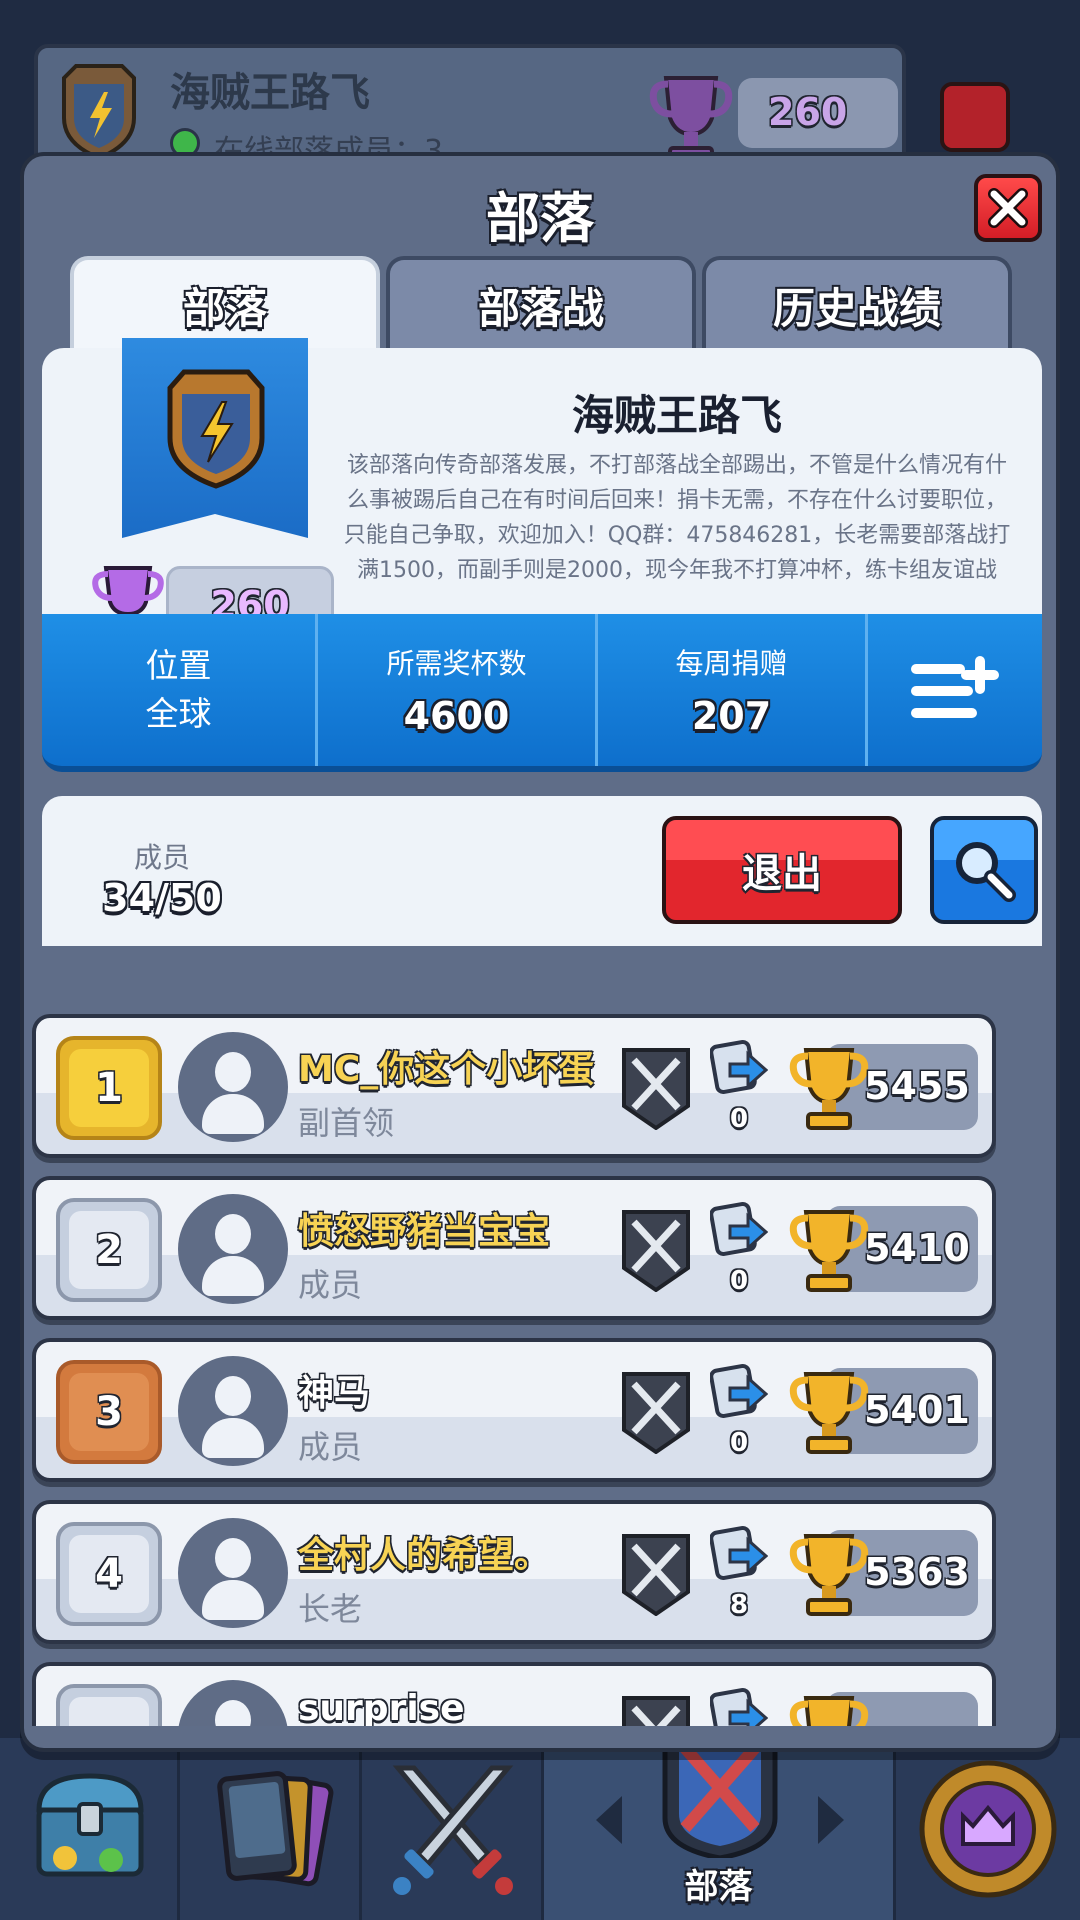  I want to click on clan-stats-bar: 位置 全球 所需奖杯数 4600 每周捐赠 207, so click(542, 693).